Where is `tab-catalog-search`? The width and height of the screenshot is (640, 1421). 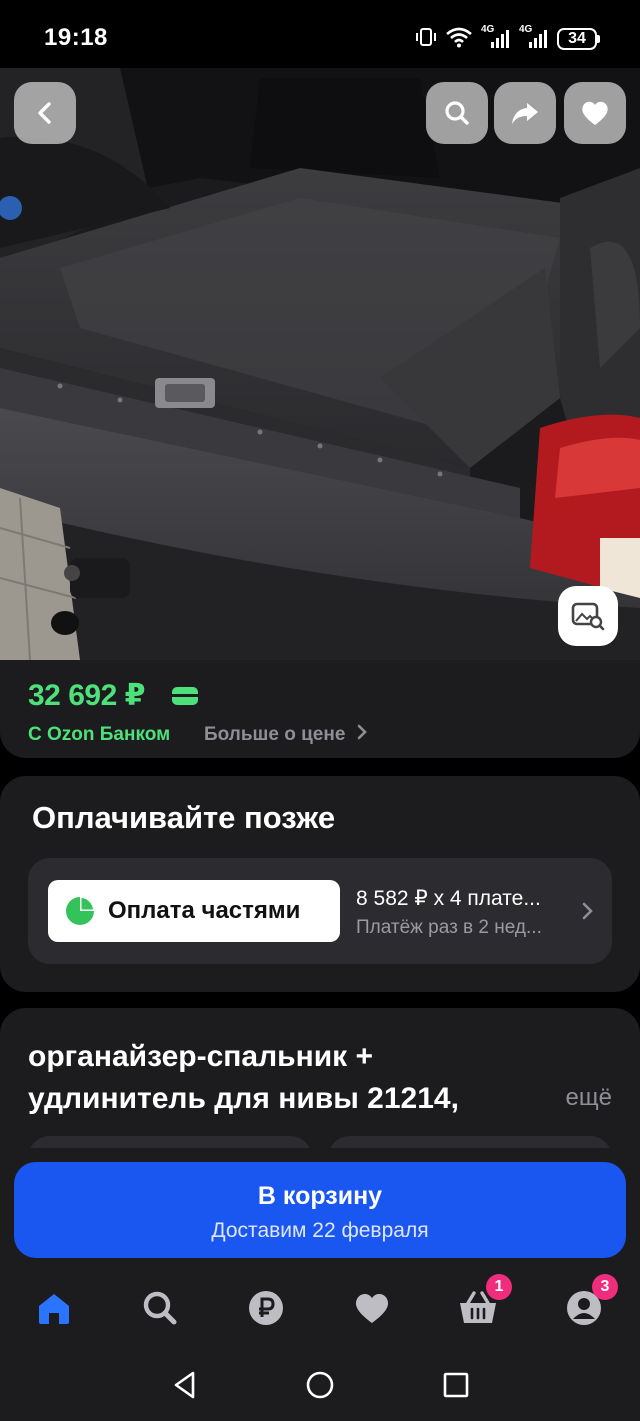 tab-catalog-search is located at coordinates (160, 1308).